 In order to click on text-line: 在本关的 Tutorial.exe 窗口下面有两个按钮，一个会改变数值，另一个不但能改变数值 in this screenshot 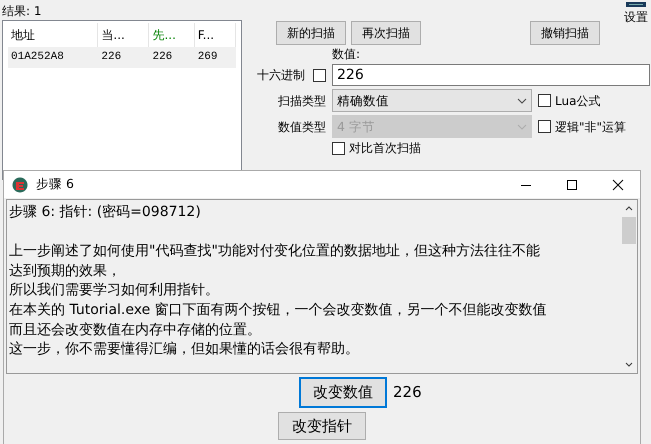, I will do `click(278, 310)`.